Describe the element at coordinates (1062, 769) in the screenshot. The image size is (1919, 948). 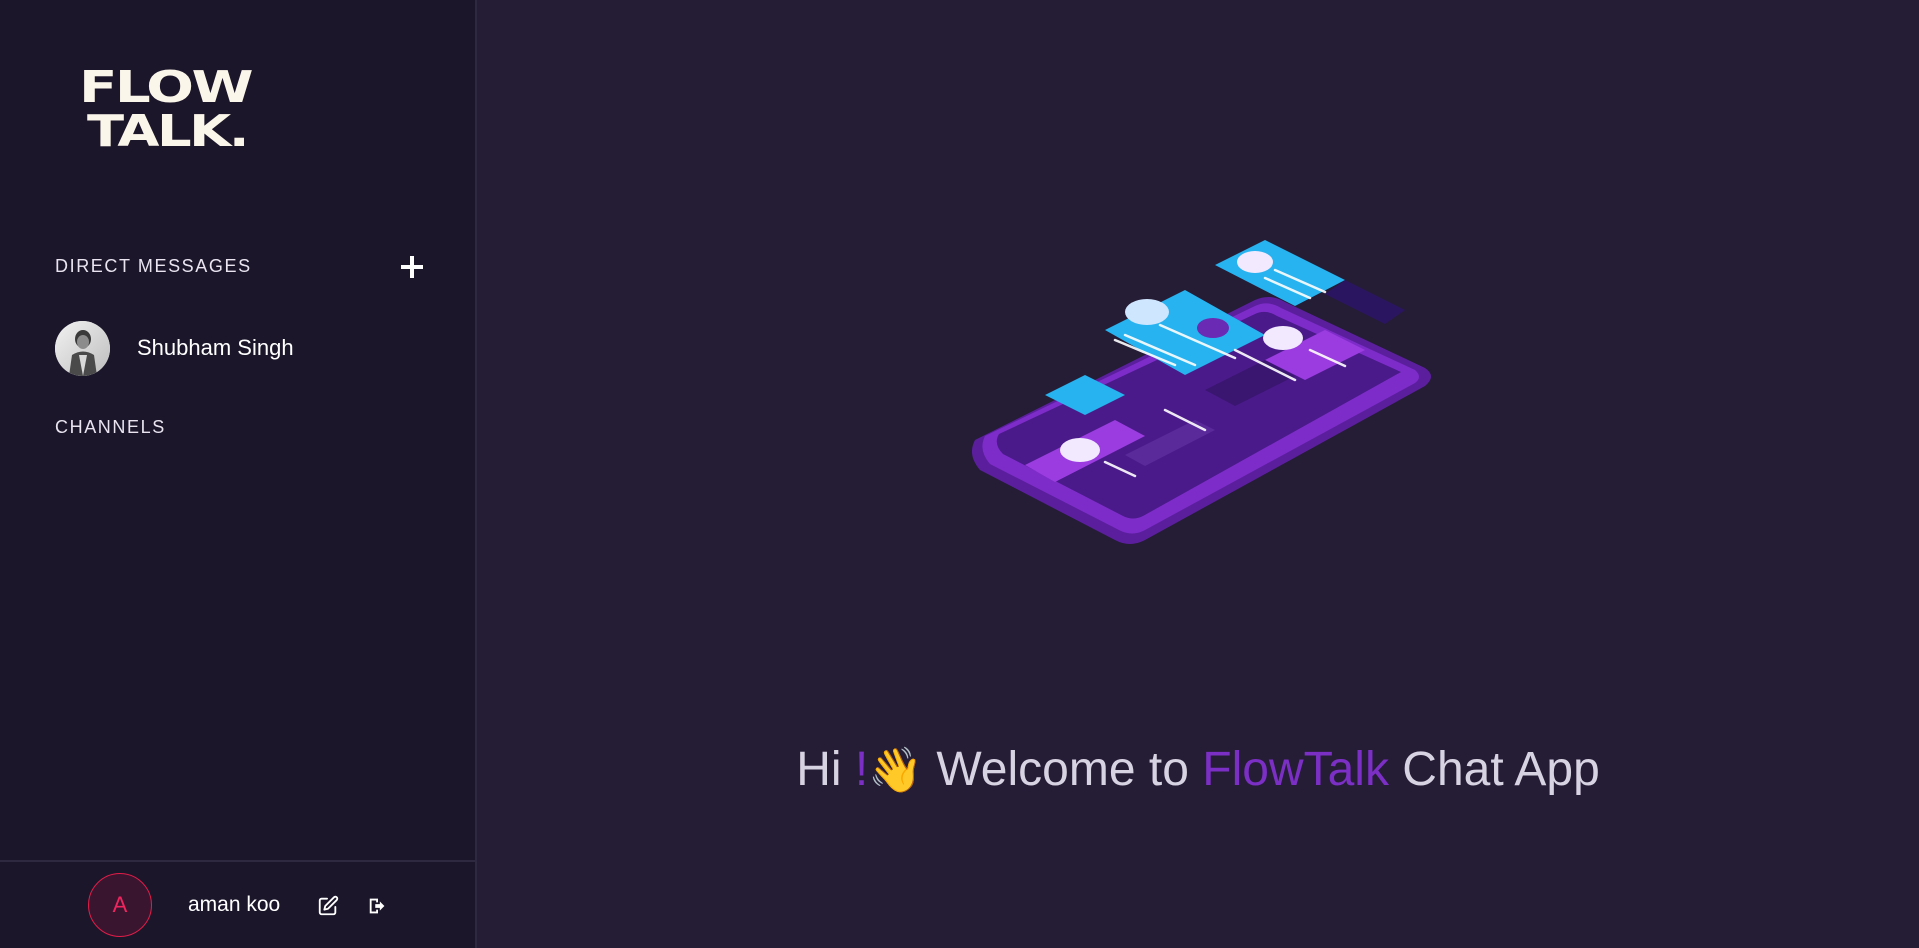
I see `welcome-text: Welcome to` at that location.